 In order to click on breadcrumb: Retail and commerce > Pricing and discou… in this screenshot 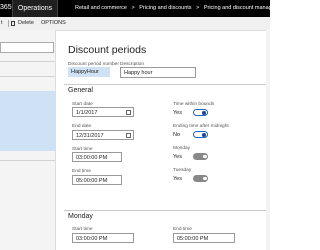, I will do `click(178, 8)`.